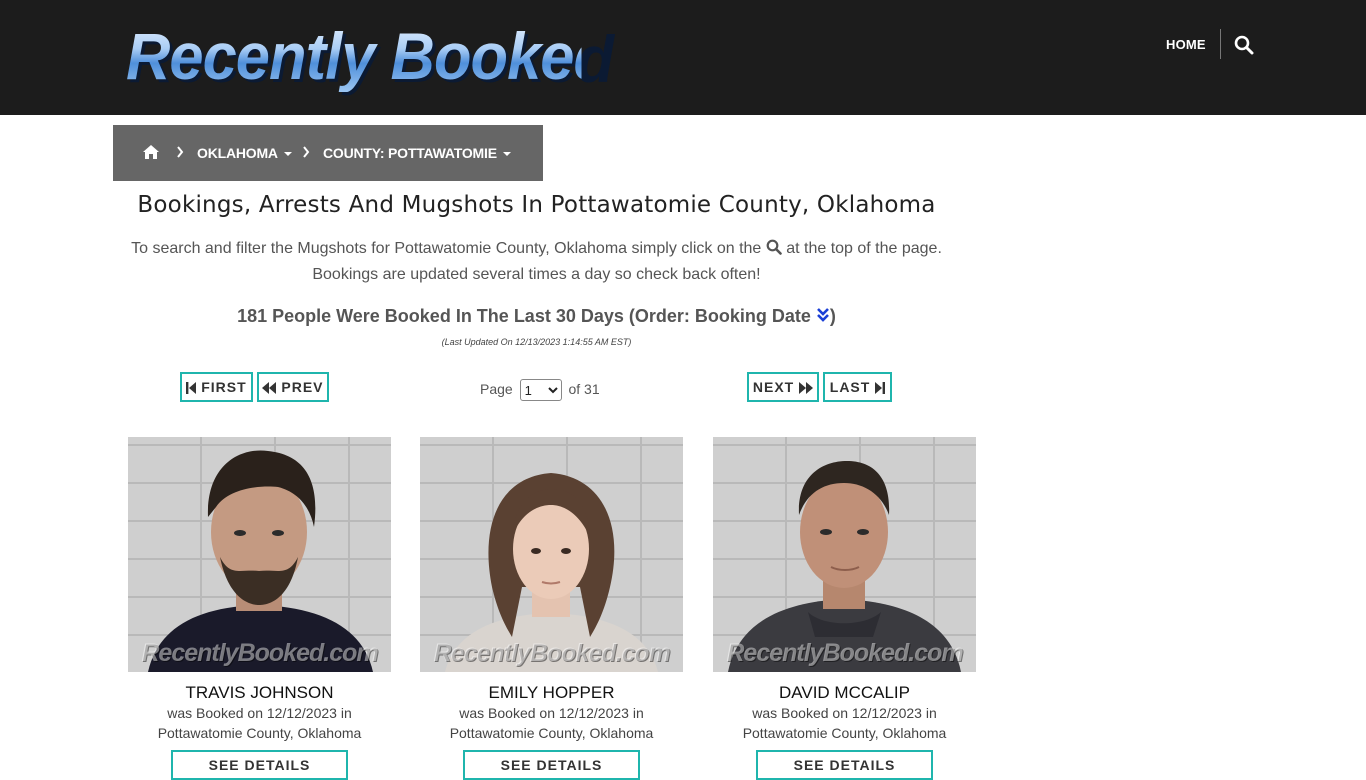 The height and width of the screenshot is (780, 1366). Describe the element at coordinates (832, 316) in the screenshot. I see `booking-count-close: )` at that location.